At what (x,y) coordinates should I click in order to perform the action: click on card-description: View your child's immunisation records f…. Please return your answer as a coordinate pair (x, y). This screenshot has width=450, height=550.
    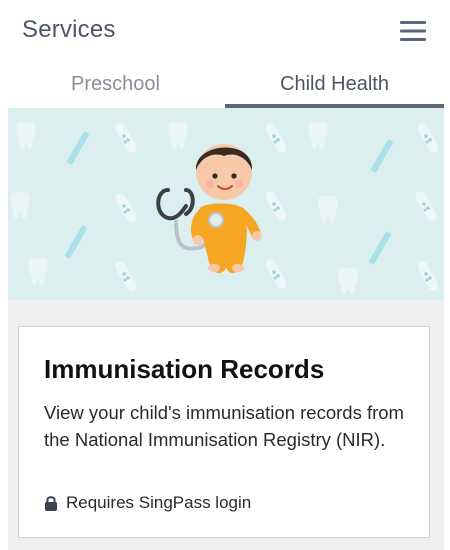
    Looking at the image, I should click on (224, 426).